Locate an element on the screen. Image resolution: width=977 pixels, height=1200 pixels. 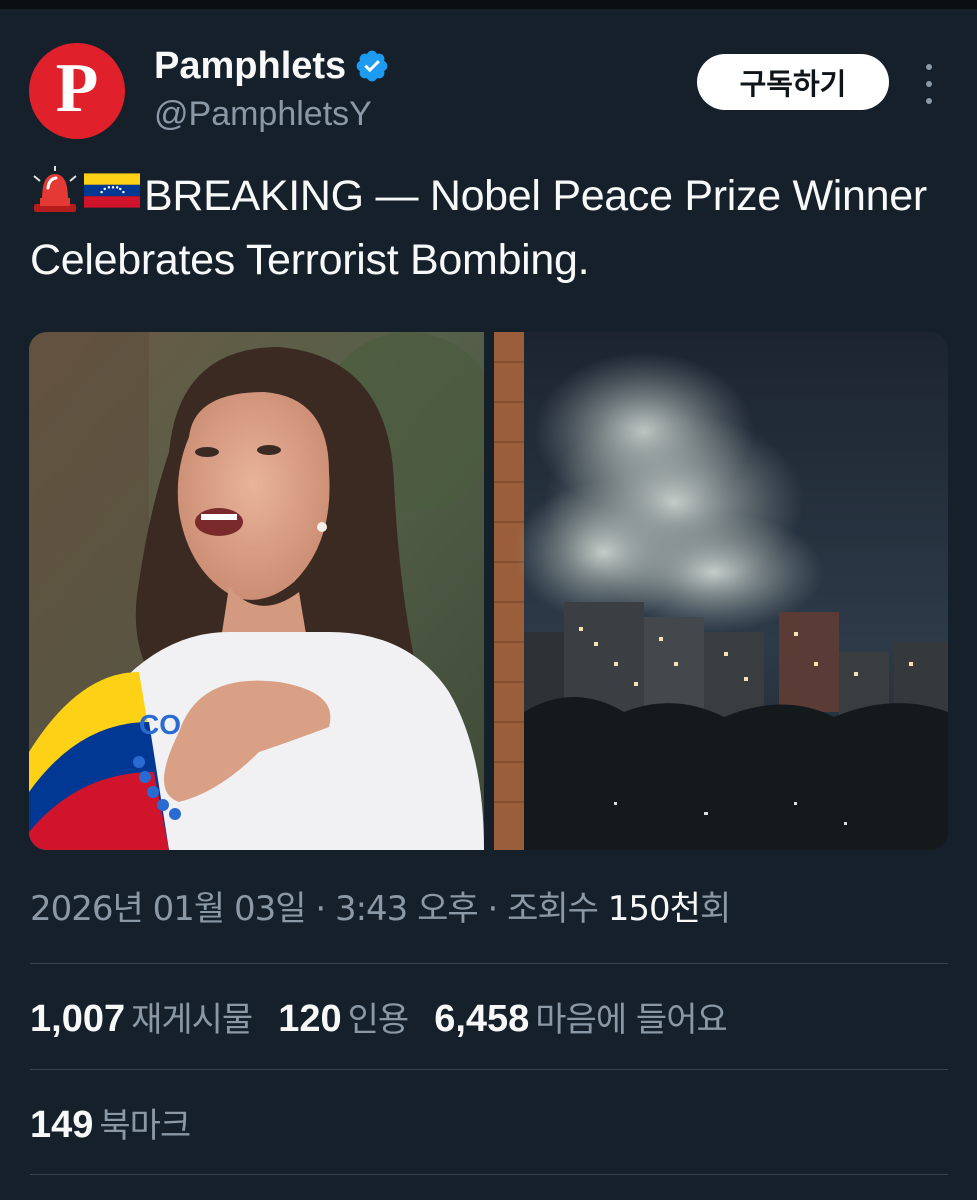
tweet-time: 3:43 오후 is located at coordinates (406, 909).